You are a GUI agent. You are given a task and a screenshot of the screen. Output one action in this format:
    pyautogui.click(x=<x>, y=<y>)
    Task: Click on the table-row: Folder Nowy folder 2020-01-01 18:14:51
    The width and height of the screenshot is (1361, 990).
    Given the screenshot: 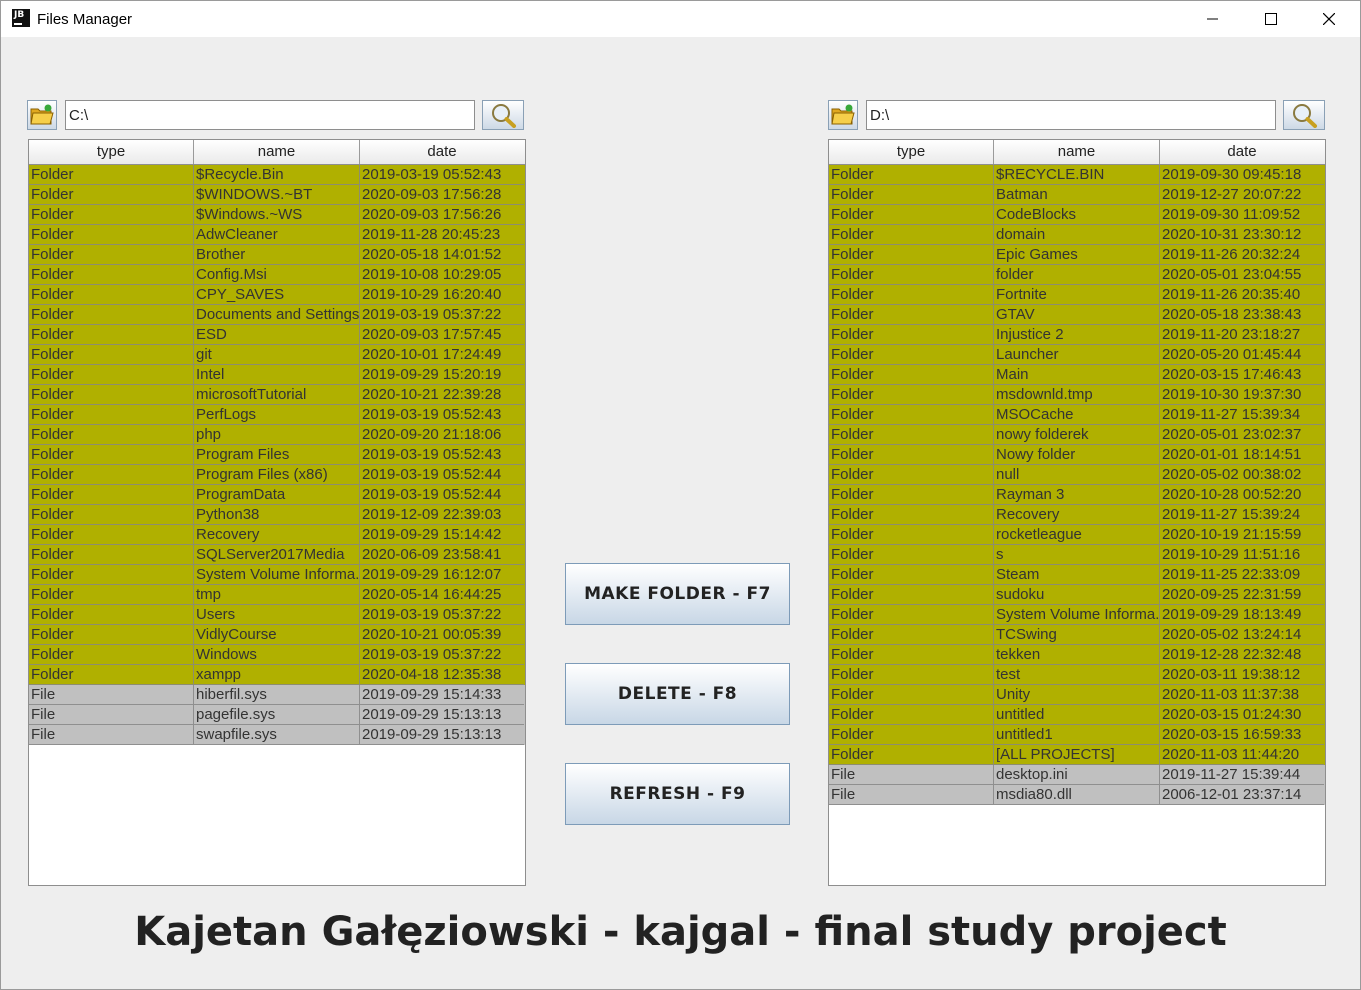 What is the action you would take?
    pyautogui.click(x=1077, y=455)
    